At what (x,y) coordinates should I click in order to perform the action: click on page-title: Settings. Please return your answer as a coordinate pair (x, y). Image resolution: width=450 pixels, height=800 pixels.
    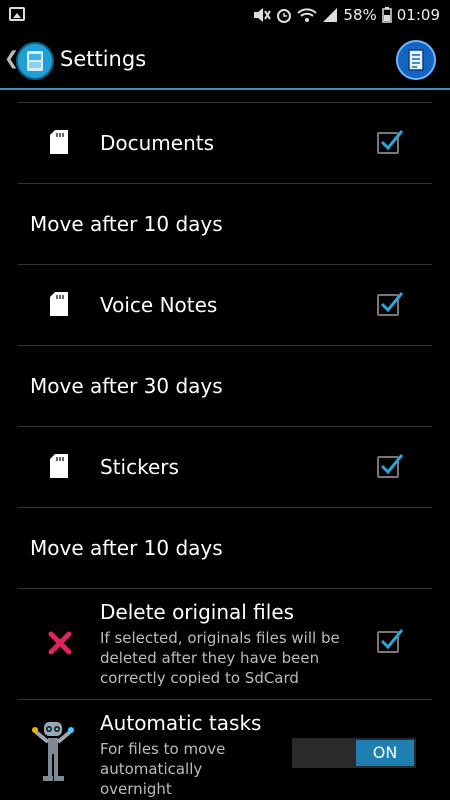
    Looking at the image, I should click on (103, 59).